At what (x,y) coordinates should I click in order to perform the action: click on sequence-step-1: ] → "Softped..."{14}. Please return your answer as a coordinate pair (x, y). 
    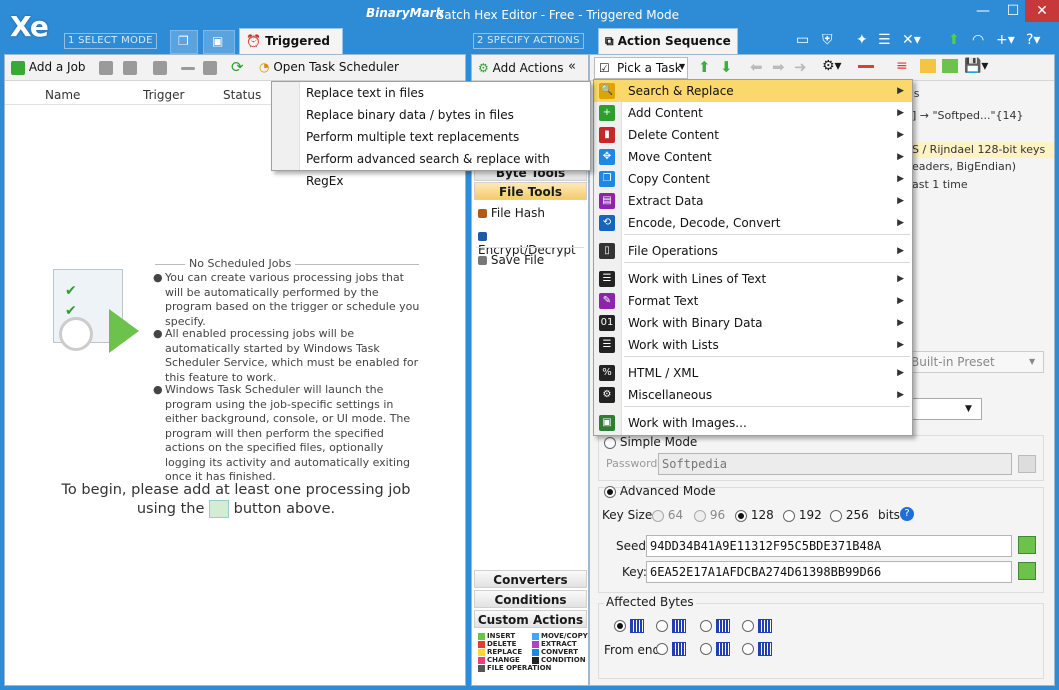
    Looking at the image, I should click on (968, 115).